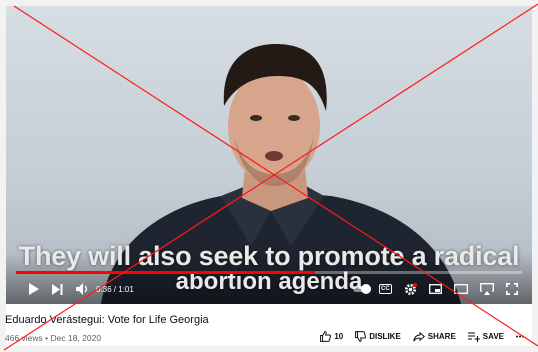 The image size is (538, 352). I want to click on captions-button: CC, so click(385, 289).